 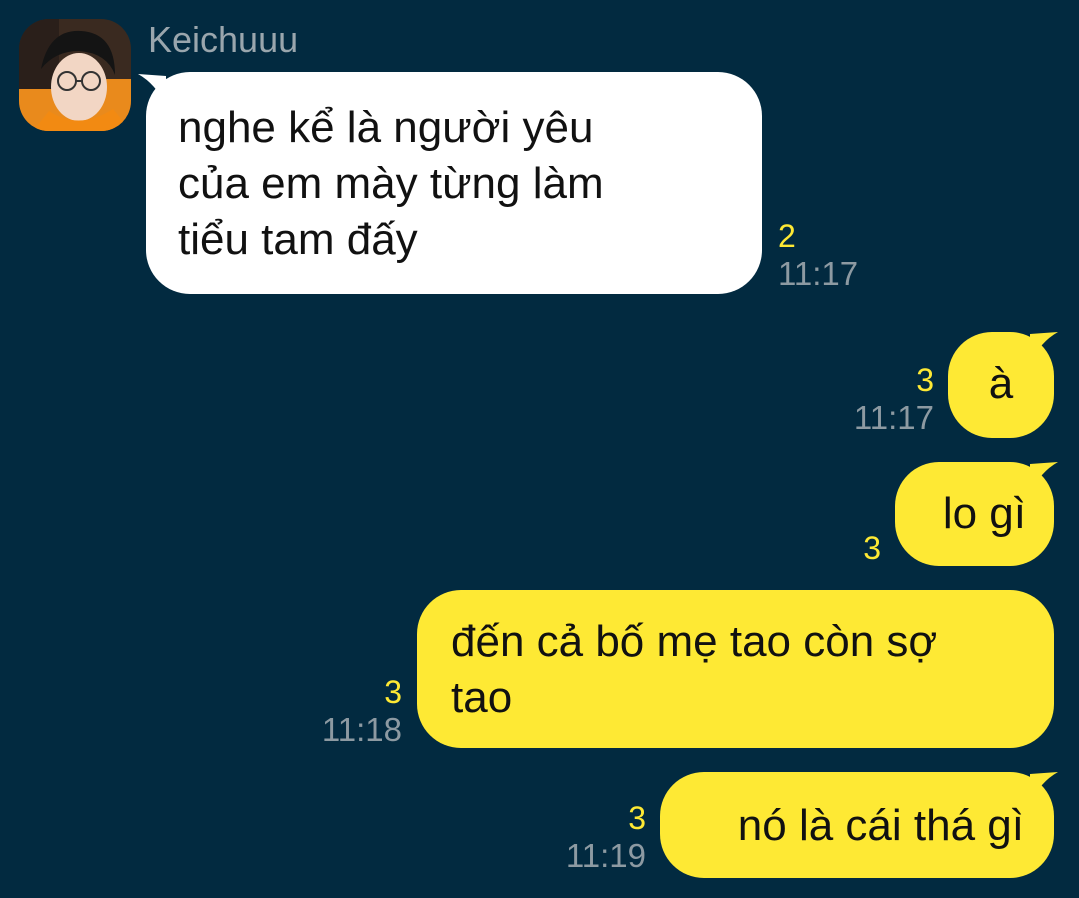 I want to click on message-line: của em mày từng làm, so click(x=391, y=183).